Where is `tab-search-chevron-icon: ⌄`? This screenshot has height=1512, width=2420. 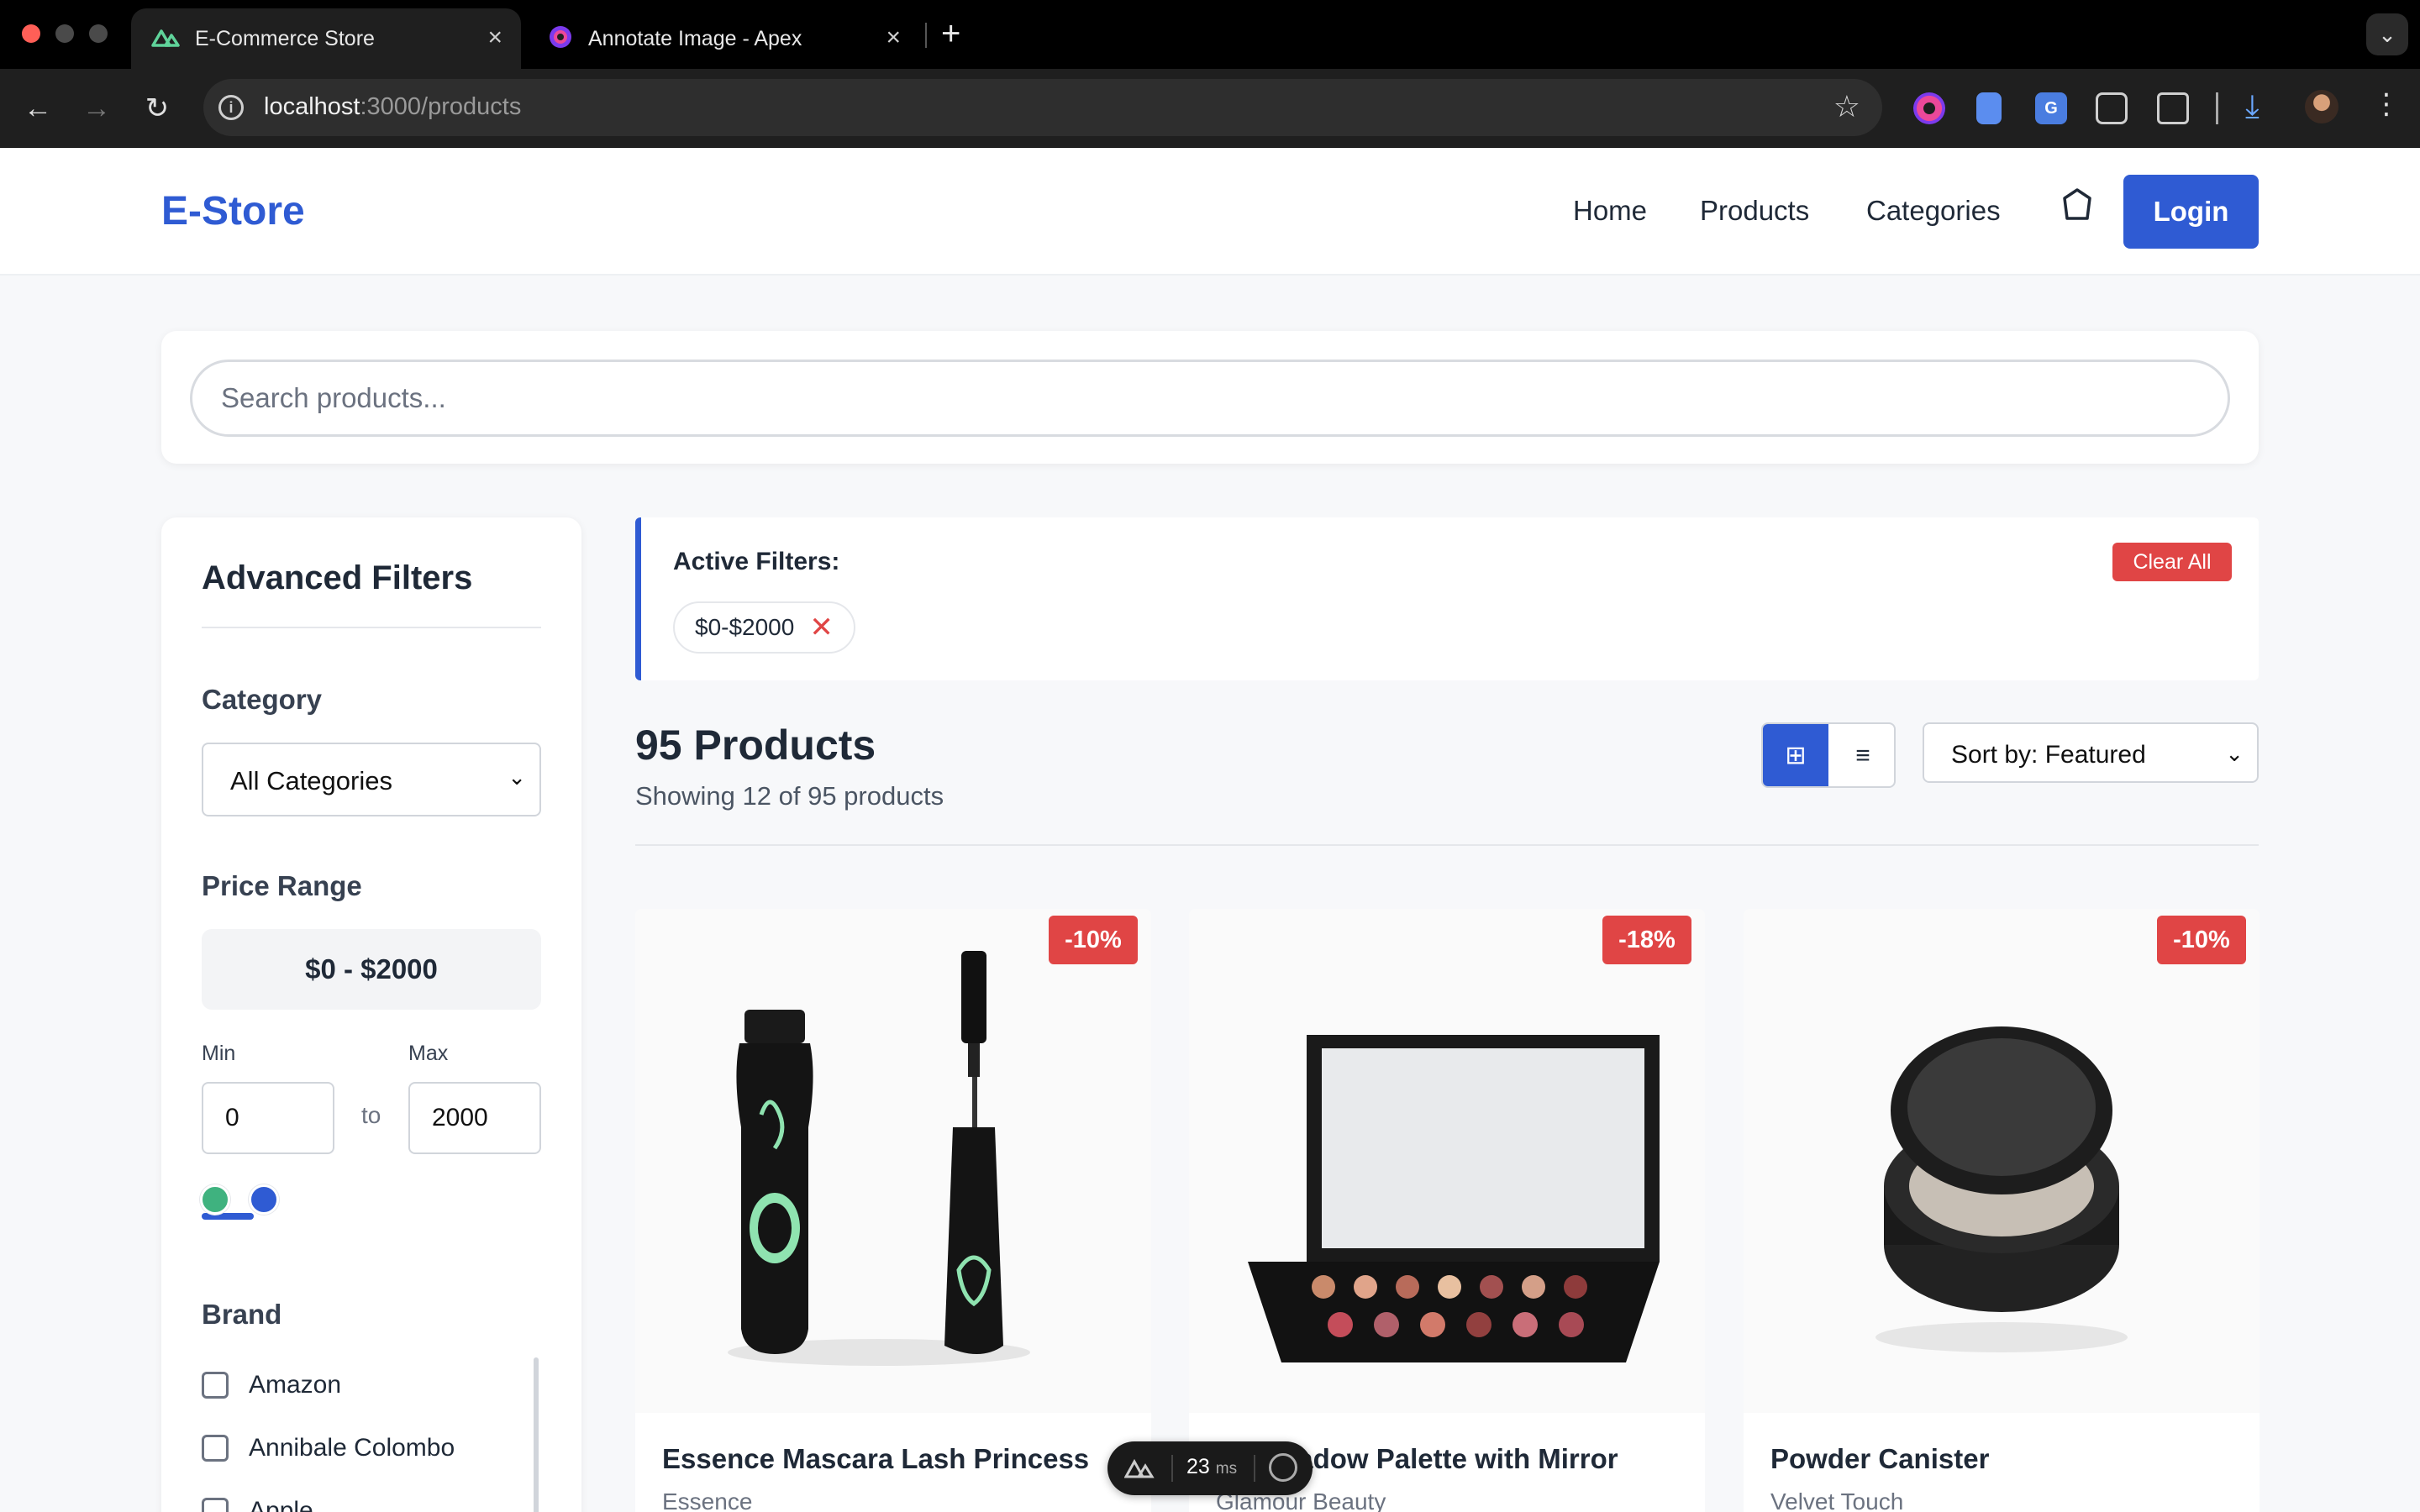
tab-search-chevron-icon: ⌄ is located at coordinates (2387, 34).